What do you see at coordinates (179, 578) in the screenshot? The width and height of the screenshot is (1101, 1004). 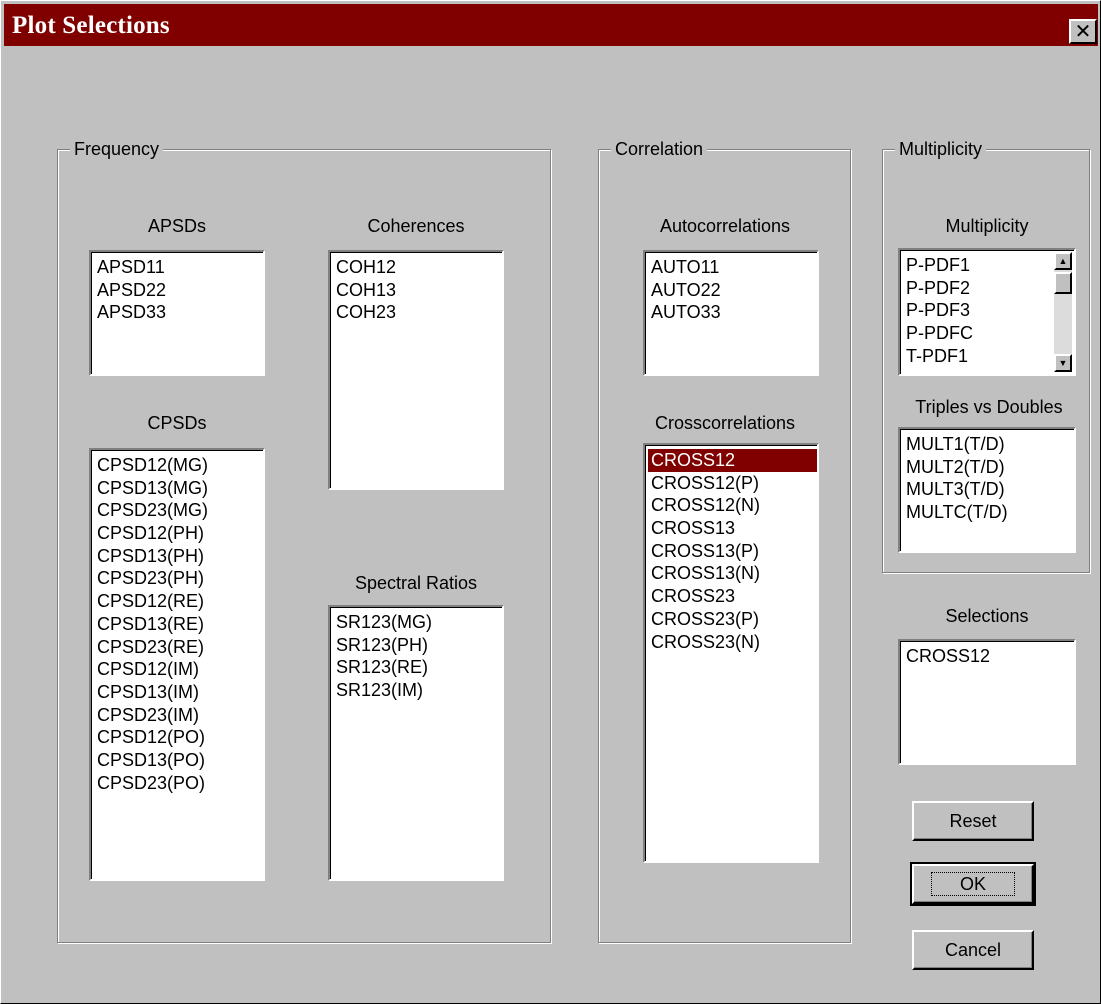 I see `cpsds-item: CPSD23(PH)` at bounding box center [179, 578].